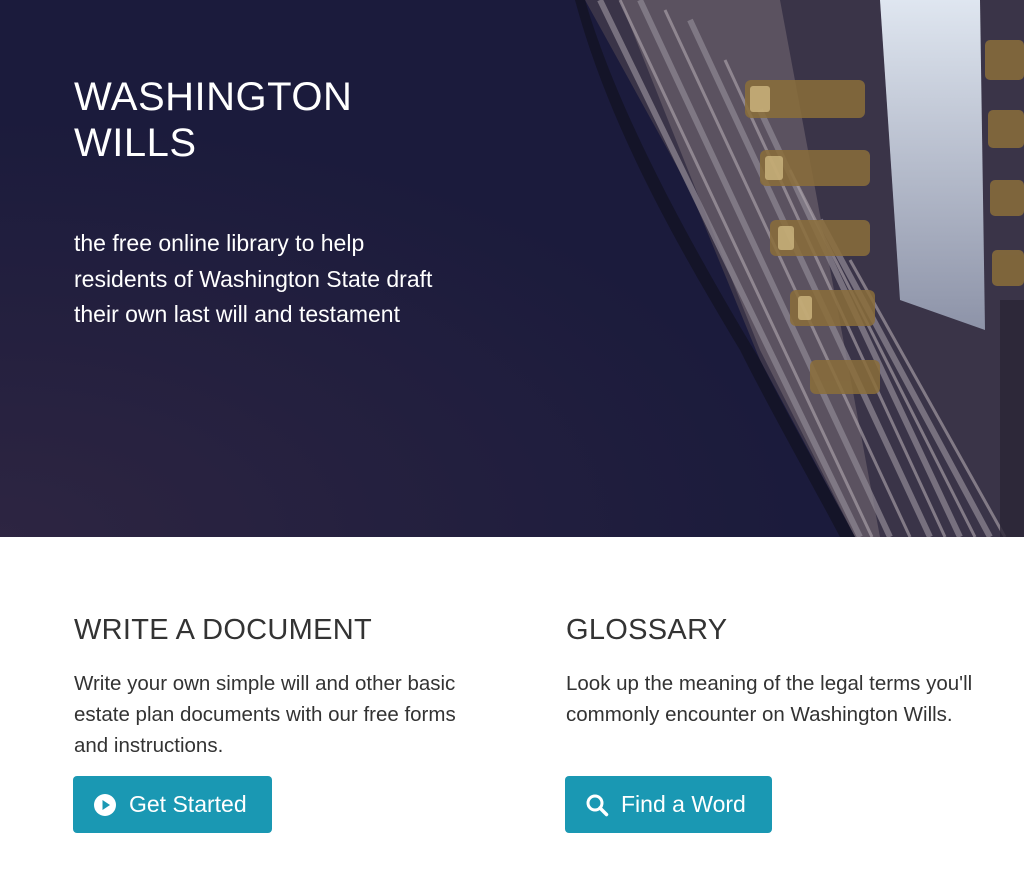 Image resolution: width=1024 pixels, height=893 pixels. I want to click on write-description-line3: and instructions., so click(149, 745).